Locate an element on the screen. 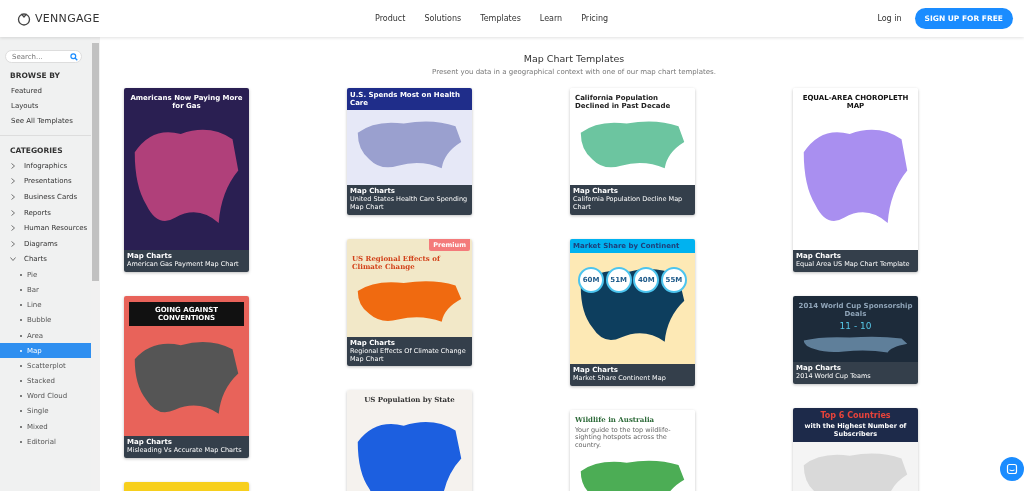 This screenshot has height=491, width=1024. preview-heading: Top 6 Countries is located at coordinates (855, 415).